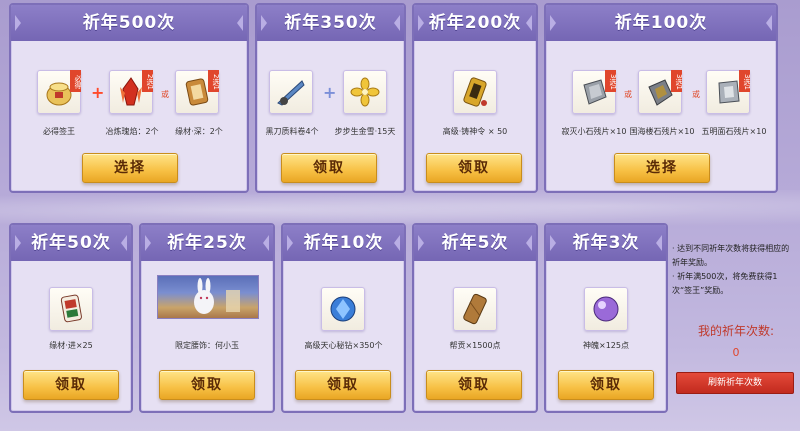  I want to click on reward-item-golden-flower, so click(365, 92).